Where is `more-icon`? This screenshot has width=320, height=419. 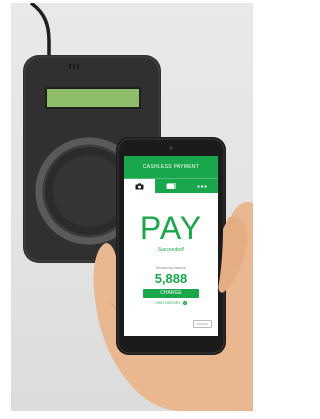
more-icon is located at coordinates (202, 186).